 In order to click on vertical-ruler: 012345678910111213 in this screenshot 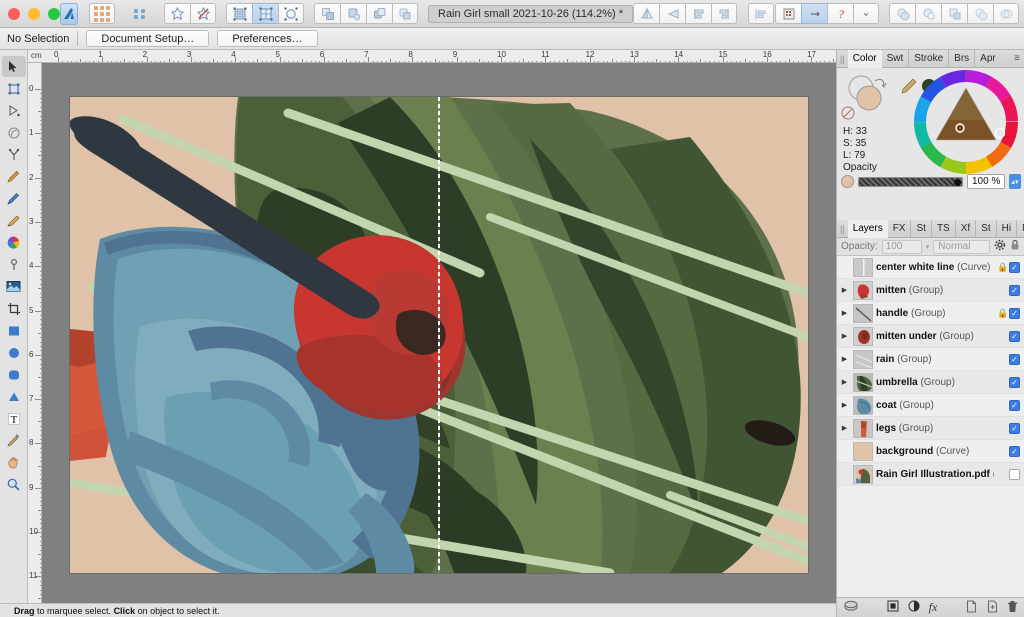, I will do `click(35, 335)`.